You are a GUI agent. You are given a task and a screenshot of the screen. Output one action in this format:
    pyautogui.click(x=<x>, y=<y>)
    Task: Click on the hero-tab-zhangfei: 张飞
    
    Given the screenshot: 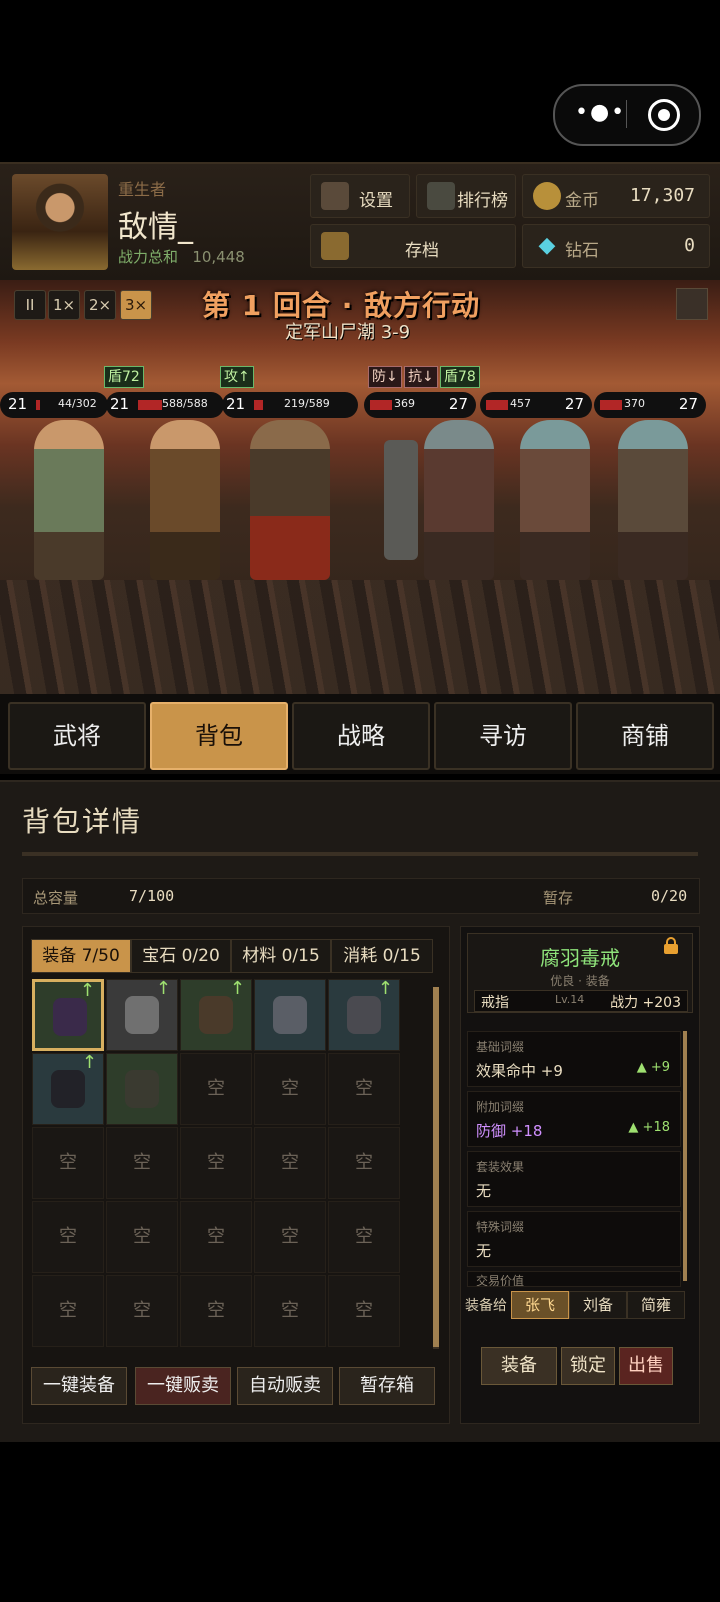 What is the action you would take?
    pyautogui.click(x=540, y=1305)
    